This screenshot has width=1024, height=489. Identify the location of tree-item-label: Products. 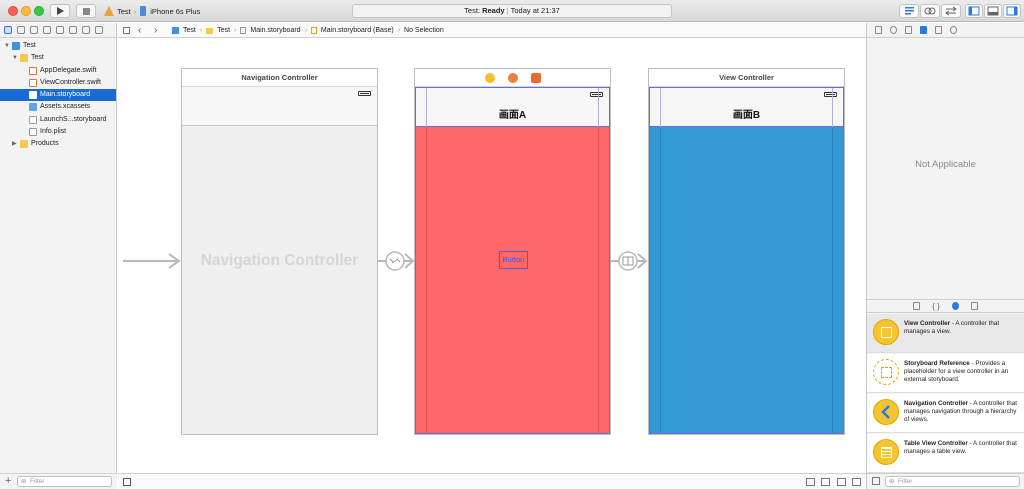
(45, 144).